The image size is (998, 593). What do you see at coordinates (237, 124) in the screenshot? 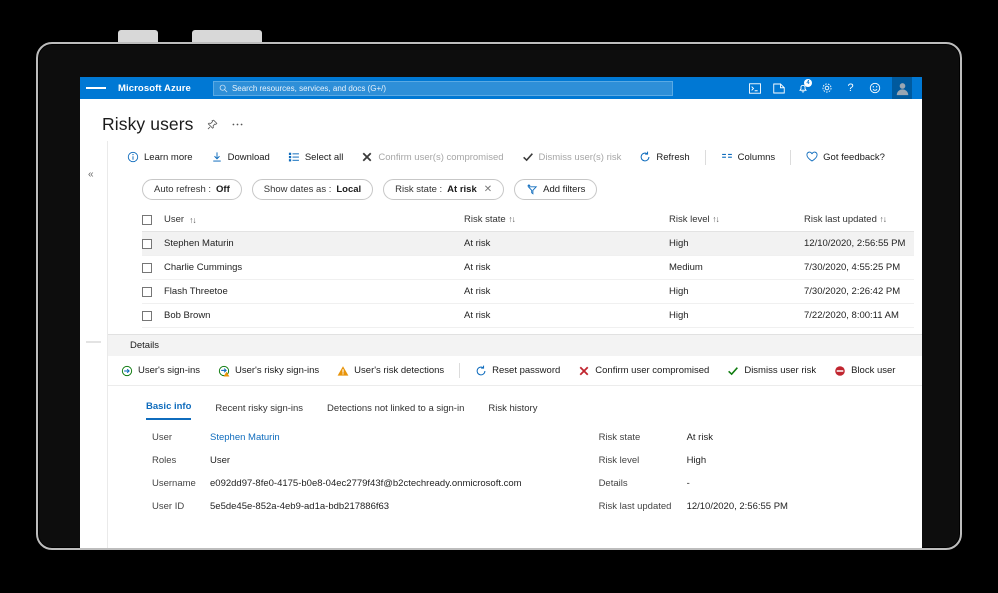
I see `more-options-icon` at bounding box center [237, 124].